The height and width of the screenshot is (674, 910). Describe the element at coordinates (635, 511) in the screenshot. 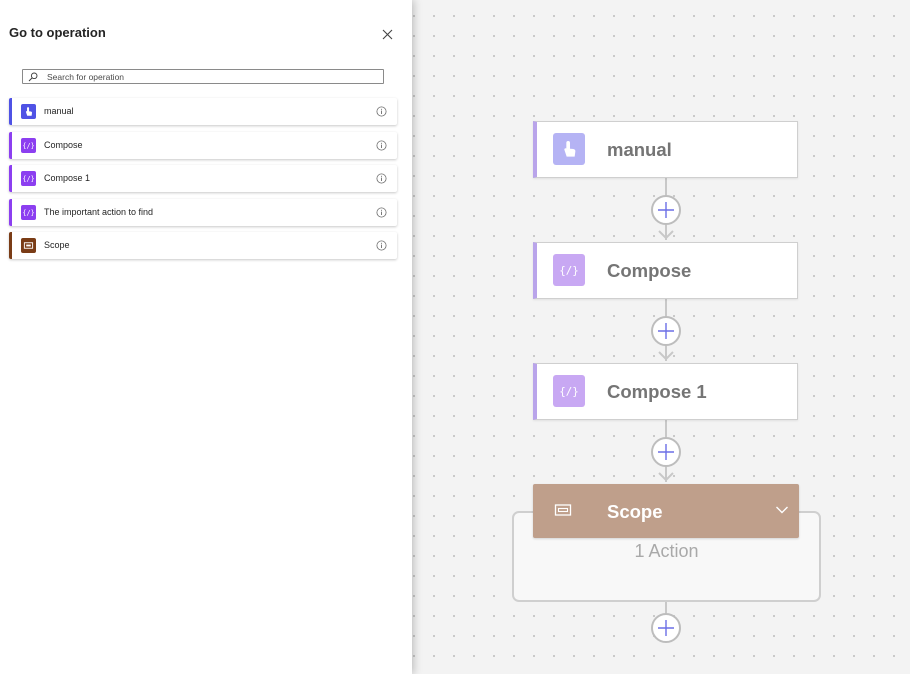

I see `card-title: Scope` at that location.